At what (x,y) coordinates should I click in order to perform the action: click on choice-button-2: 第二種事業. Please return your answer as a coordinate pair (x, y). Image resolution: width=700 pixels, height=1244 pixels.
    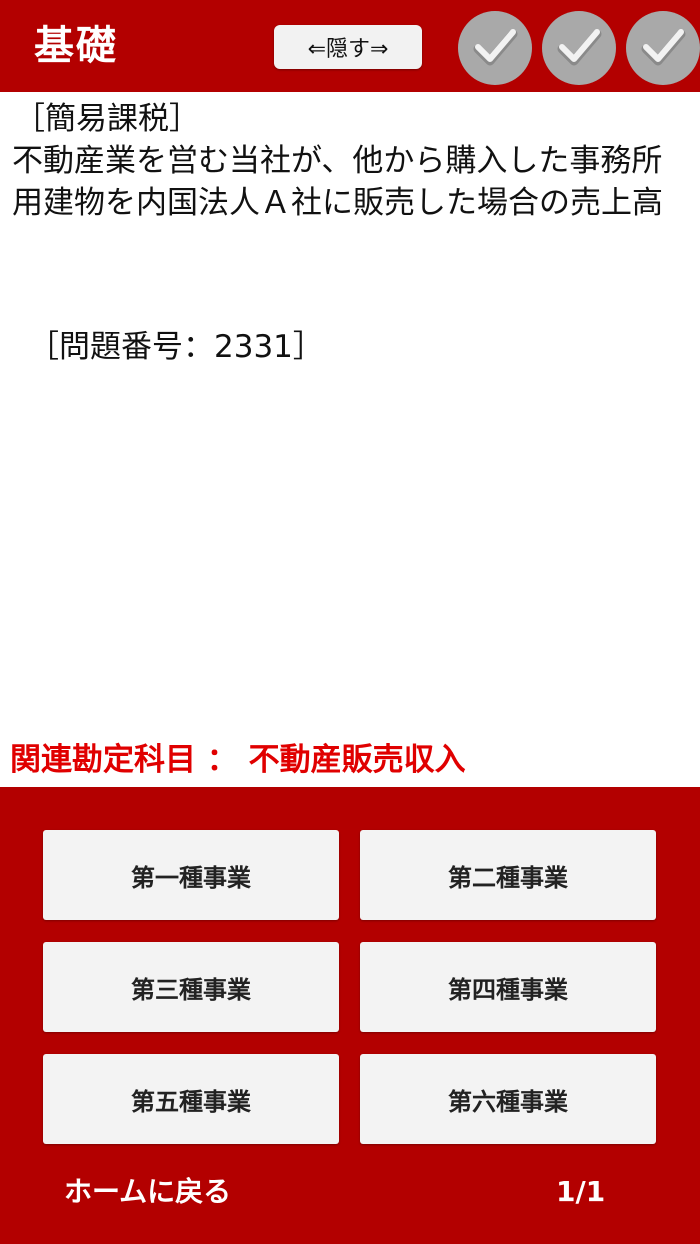
    Looking at the image, I should click on (508, 875).